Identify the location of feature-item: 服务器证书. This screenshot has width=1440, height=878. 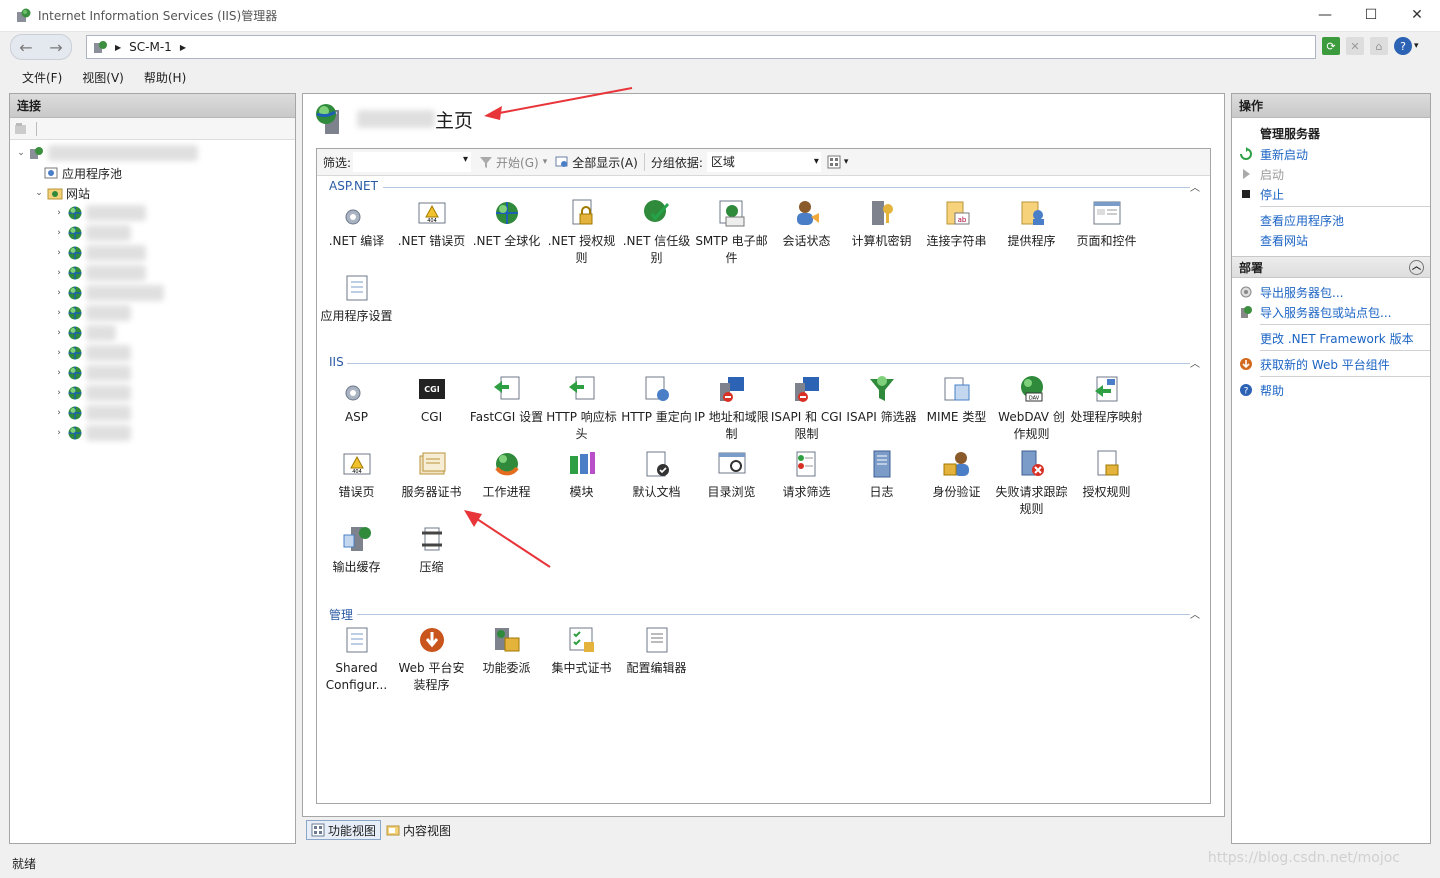
(431, 474).